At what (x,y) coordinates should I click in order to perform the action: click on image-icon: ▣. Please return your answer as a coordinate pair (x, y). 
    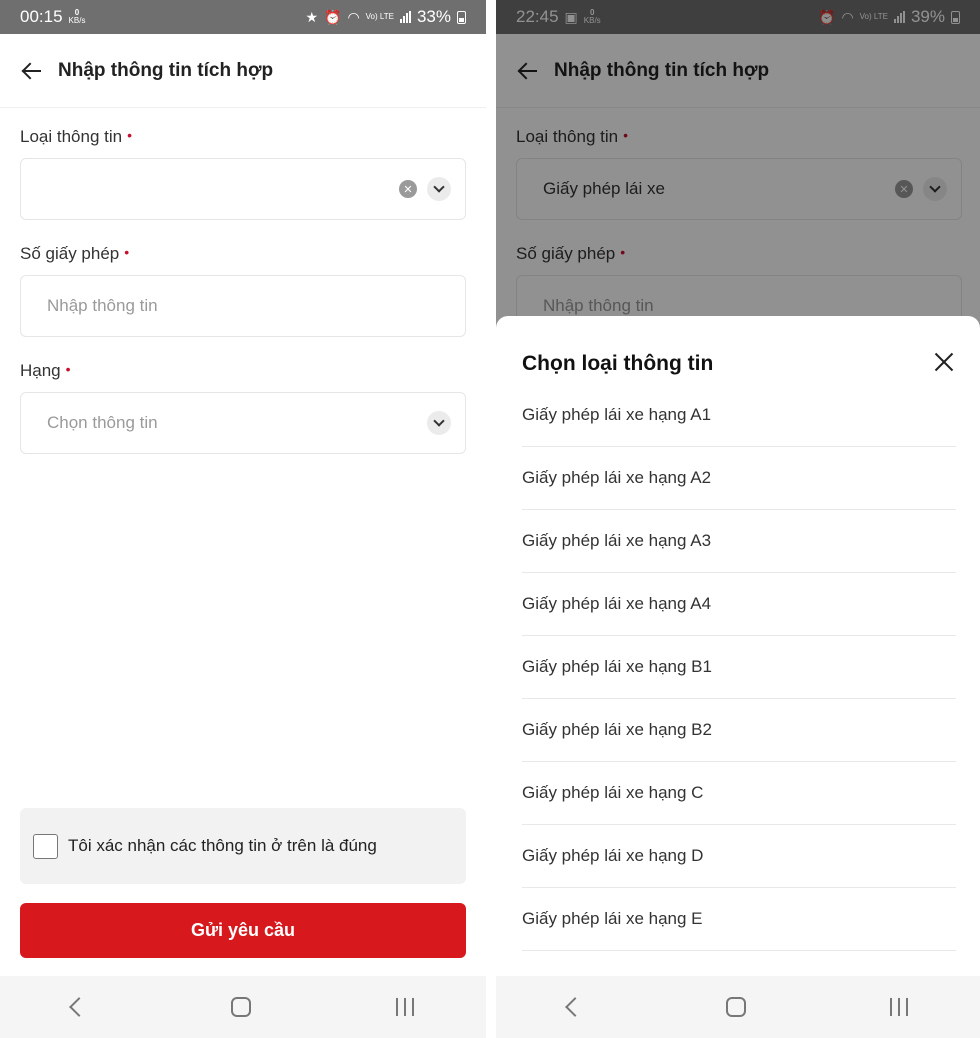
    Looking at the image, I should click on (571, 16).